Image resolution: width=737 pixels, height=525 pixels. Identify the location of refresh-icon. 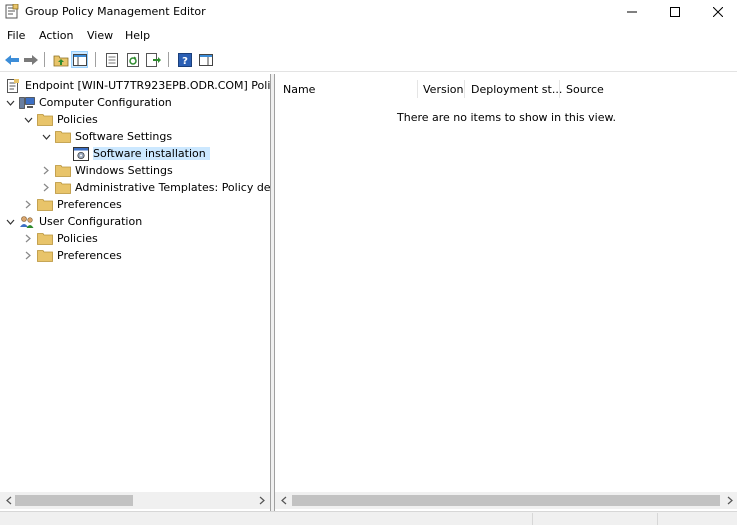
(132, 59).